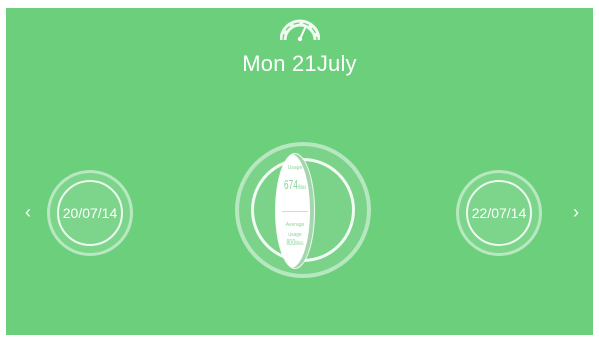 This screenshot has width=599, height=341. I want to click on previous-day-dial: 20/07/14, so click(90, 213).